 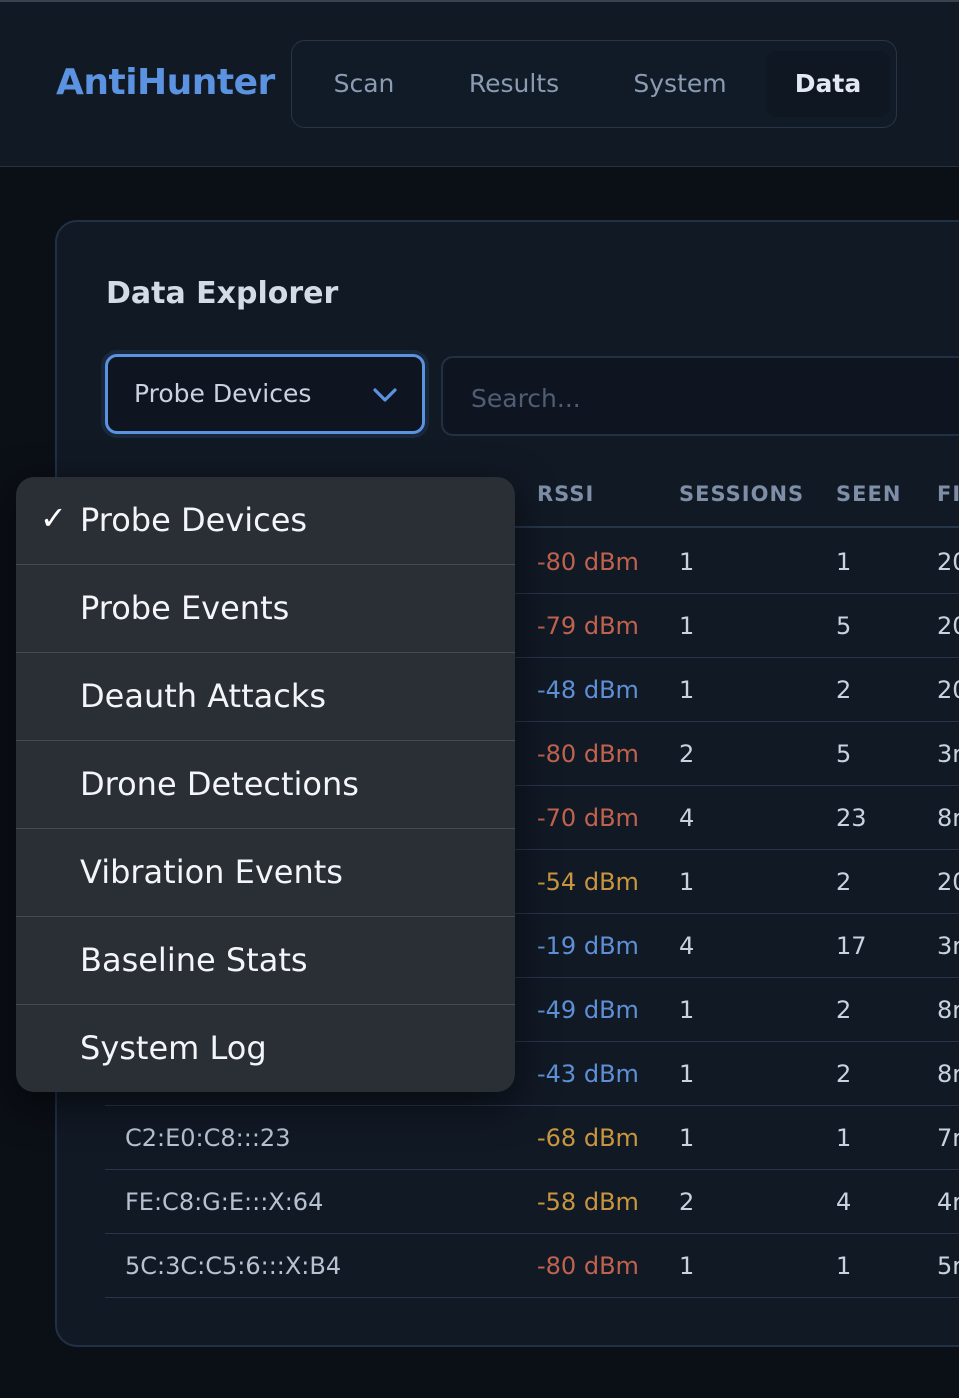 I want to click on column-header-sessions: SESSIONS, so click(x=741, y=494).